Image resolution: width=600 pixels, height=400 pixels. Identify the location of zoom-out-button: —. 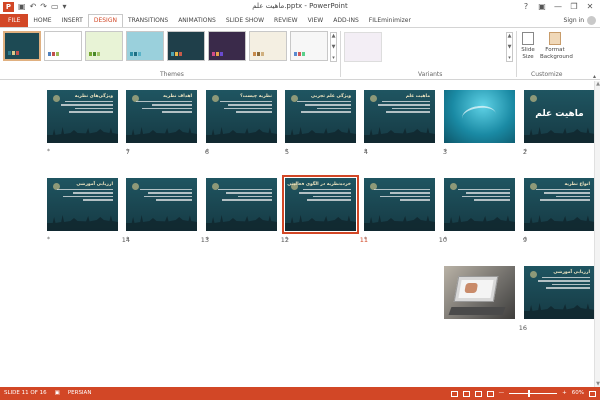
(502, 393).